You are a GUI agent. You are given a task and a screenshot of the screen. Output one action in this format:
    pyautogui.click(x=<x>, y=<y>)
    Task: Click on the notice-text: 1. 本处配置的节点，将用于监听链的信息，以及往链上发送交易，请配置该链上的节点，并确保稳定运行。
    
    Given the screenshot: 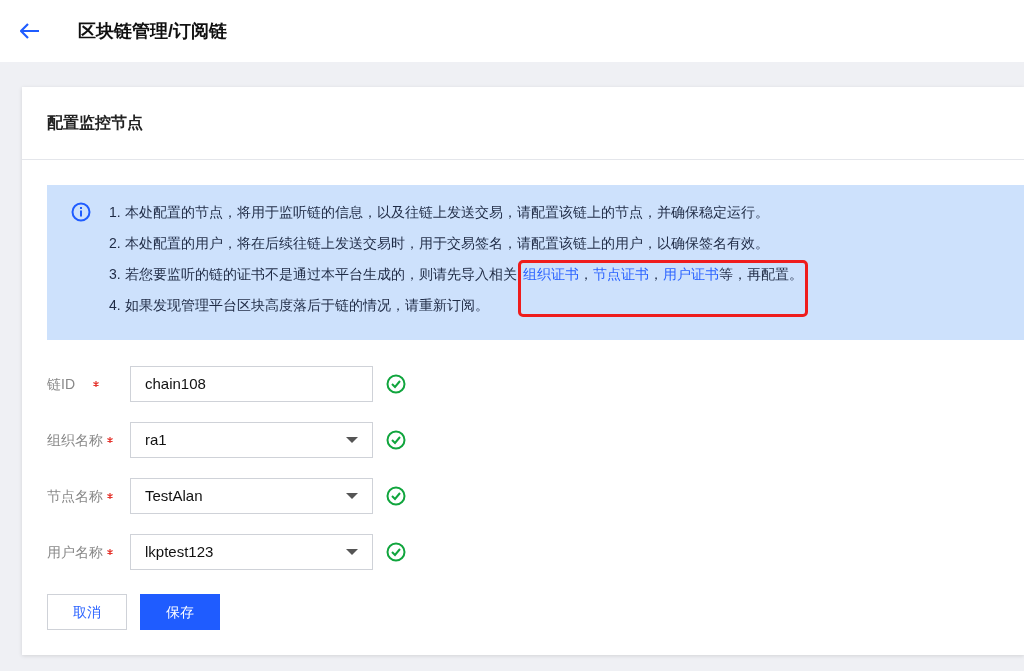 What is the action you would take?
    pyautogui.click(x=439, y=212)
    